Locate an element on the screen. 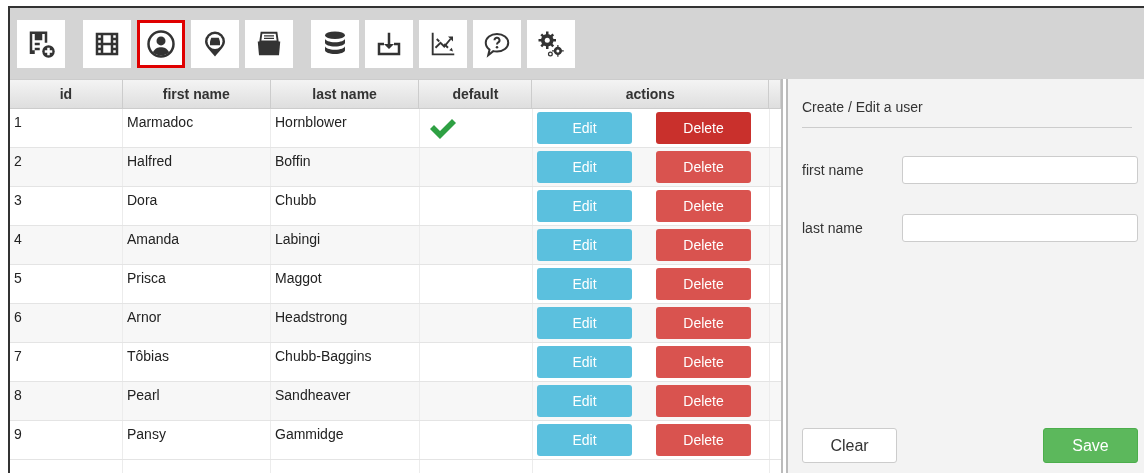 Image resolution: width=1144 pixels, height=475 pixels. field-label: first name is located at coordinates (833, 170).